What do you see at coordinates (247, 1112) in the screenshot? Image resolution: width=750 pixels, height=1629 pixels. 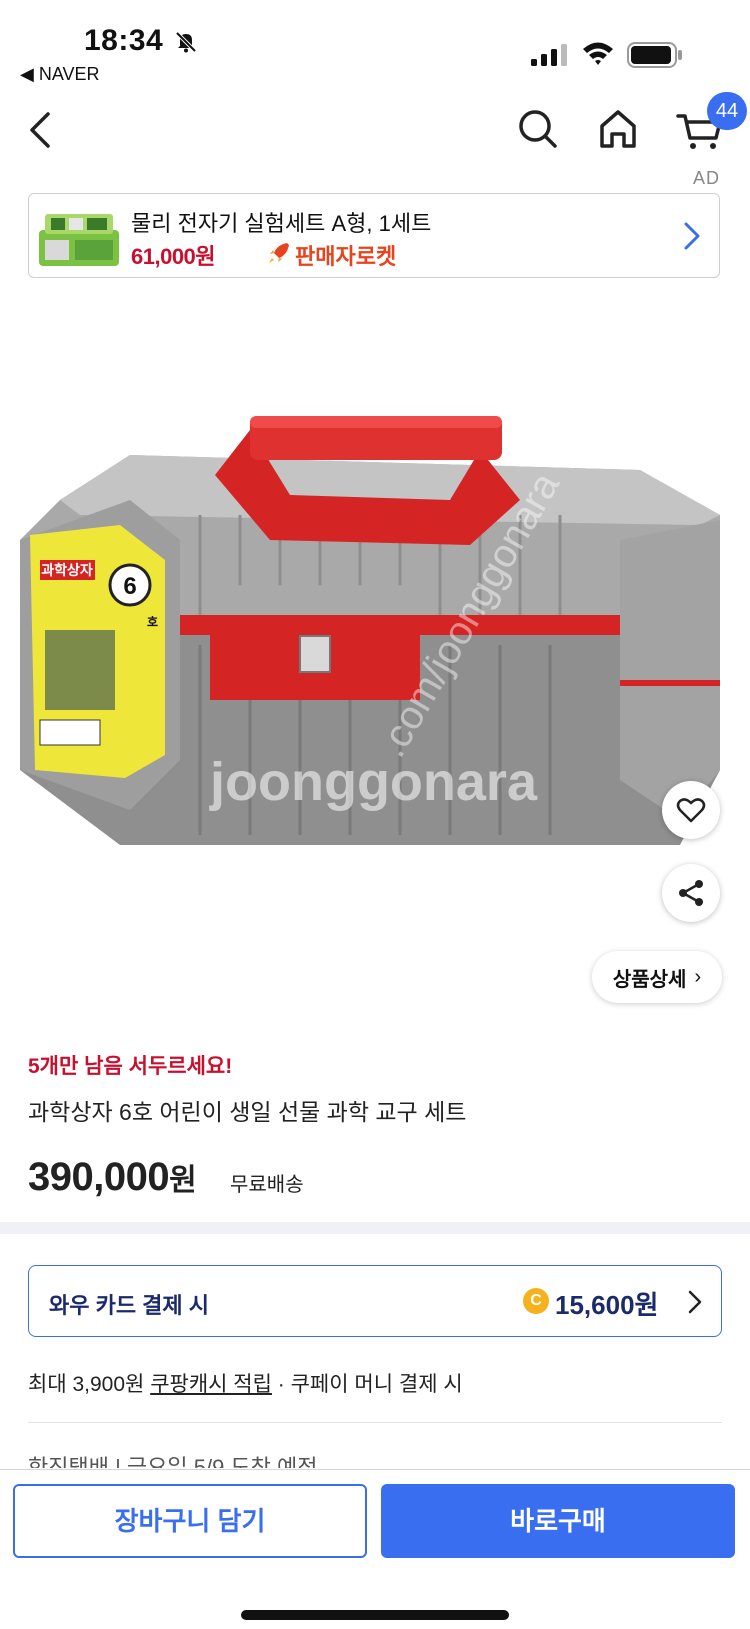 I see `product-name: 과학상자 6호 어린이 생일 선물 과학 교구 세트` at bounding box center [247, 1112].